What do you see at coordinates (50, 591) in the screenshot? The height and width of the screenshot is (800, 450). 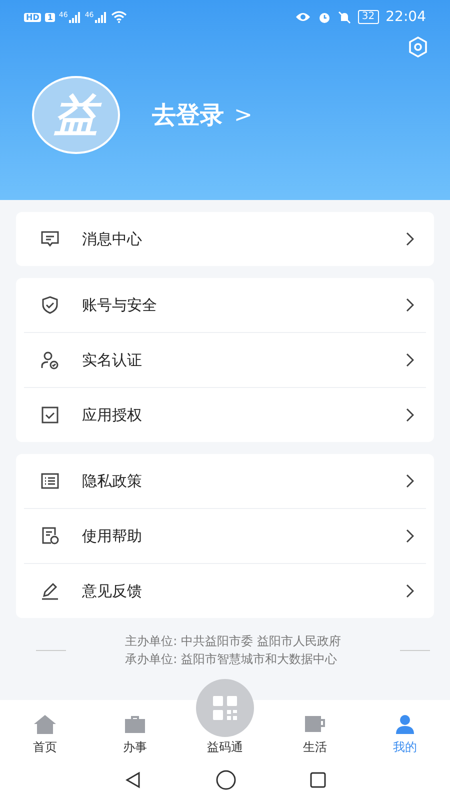 I see `pencil-icon` at bounding box center [50, 591].